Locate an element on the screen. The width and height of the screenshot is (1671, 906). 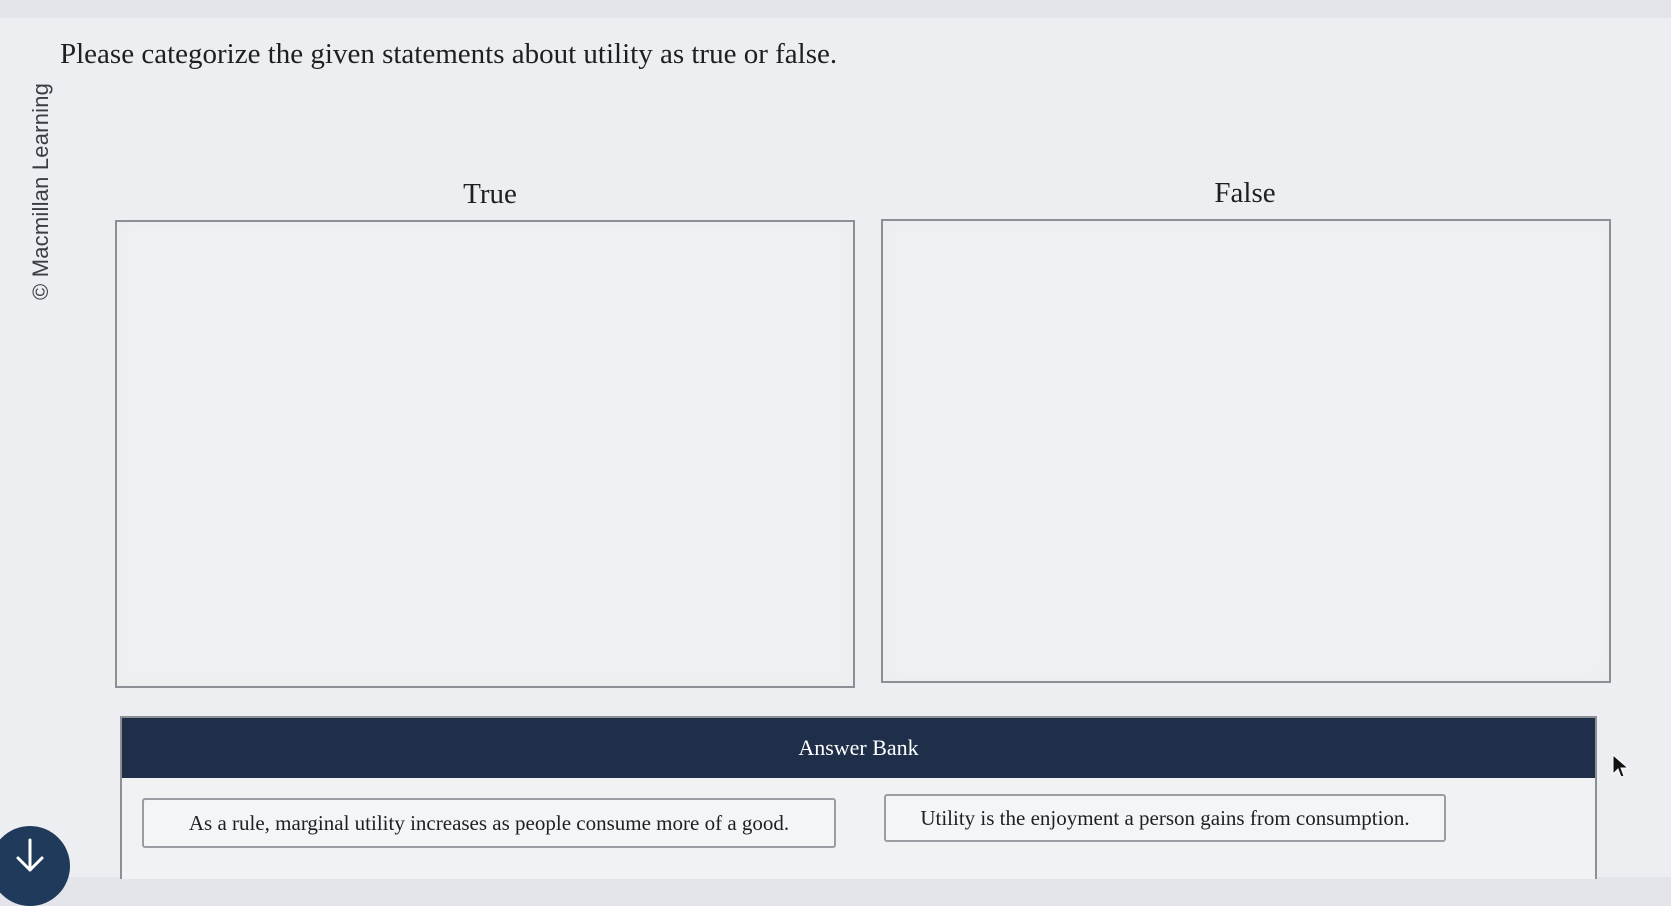
true-bin-label: True is located at coordinates (490, 194).